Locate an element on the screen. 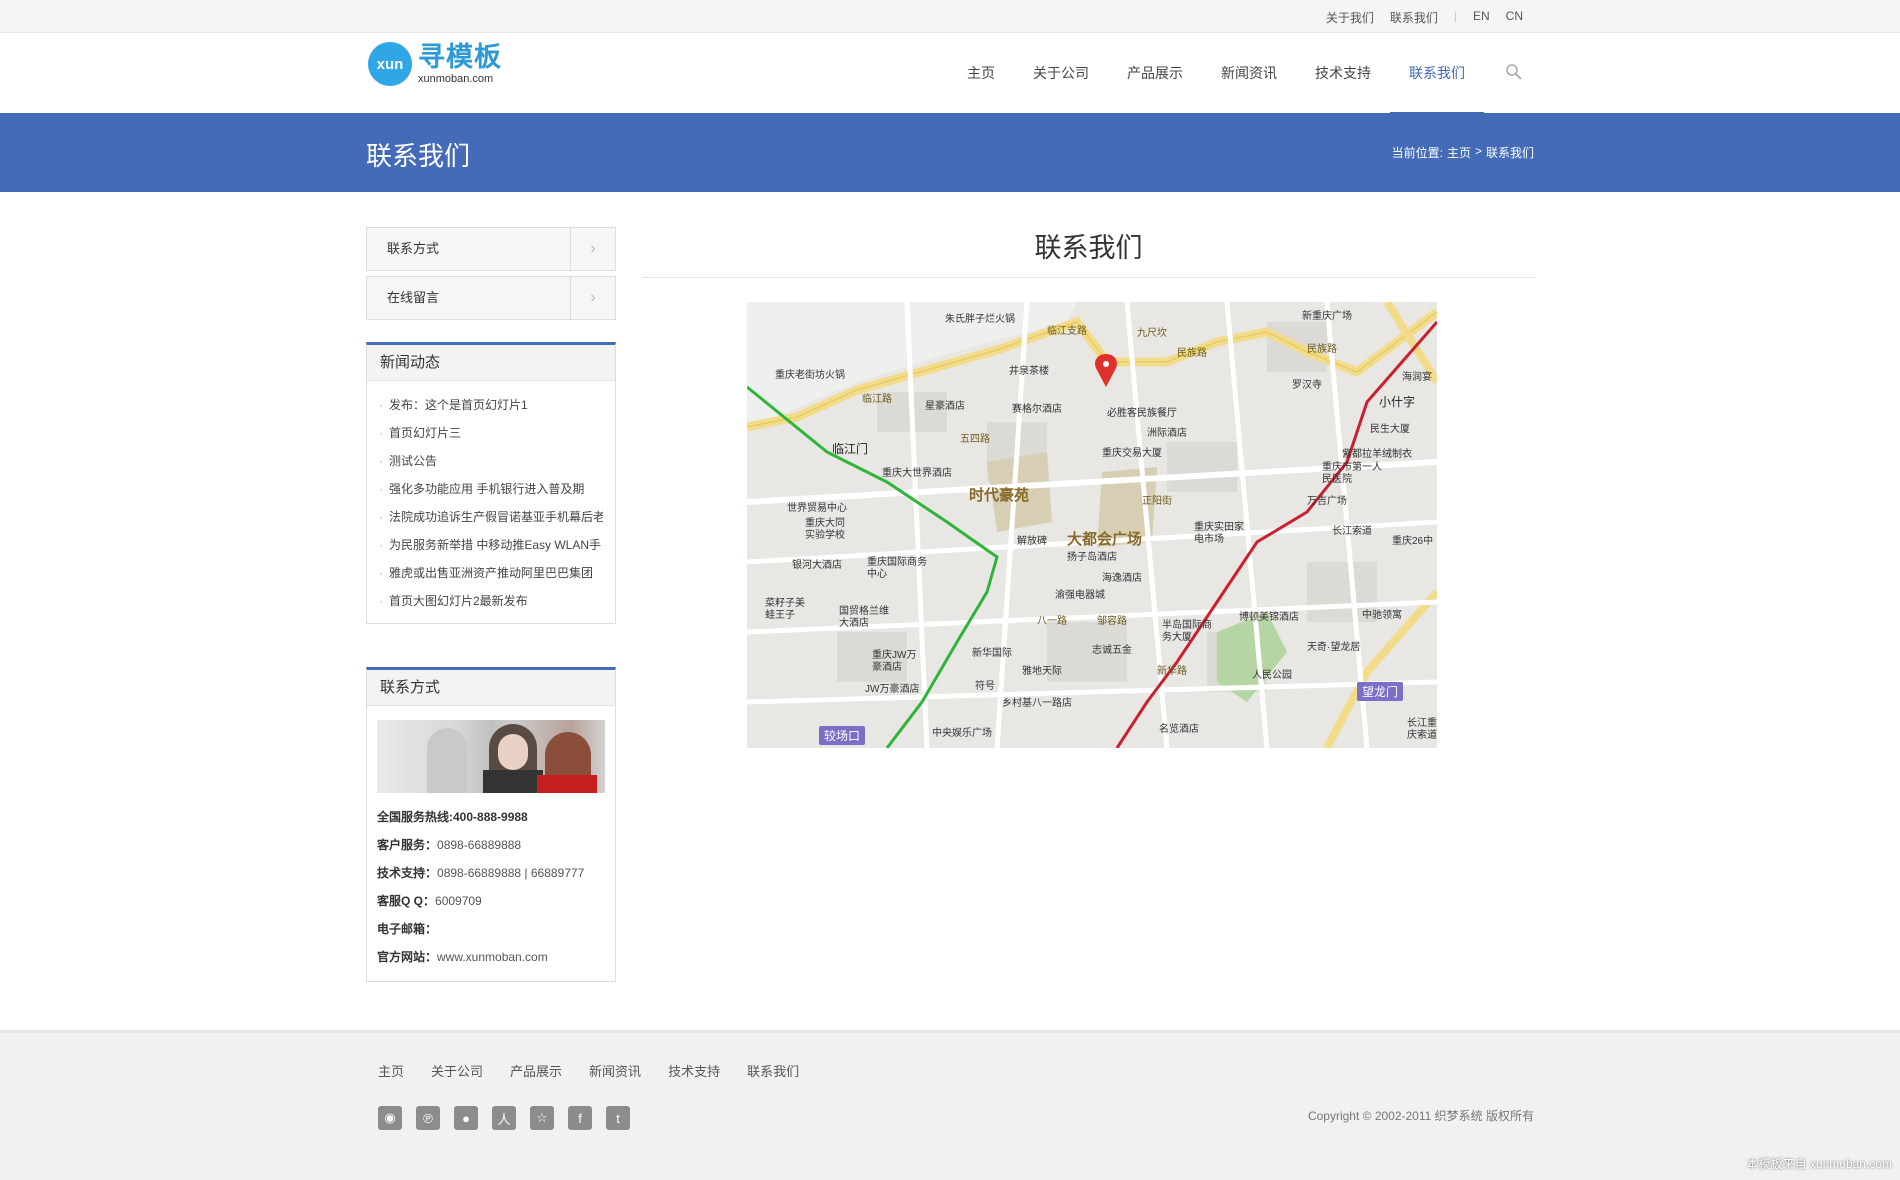 The image size is (1900, 1180). map-label: 新重庆广场 is located at coordinates (1327, 316).